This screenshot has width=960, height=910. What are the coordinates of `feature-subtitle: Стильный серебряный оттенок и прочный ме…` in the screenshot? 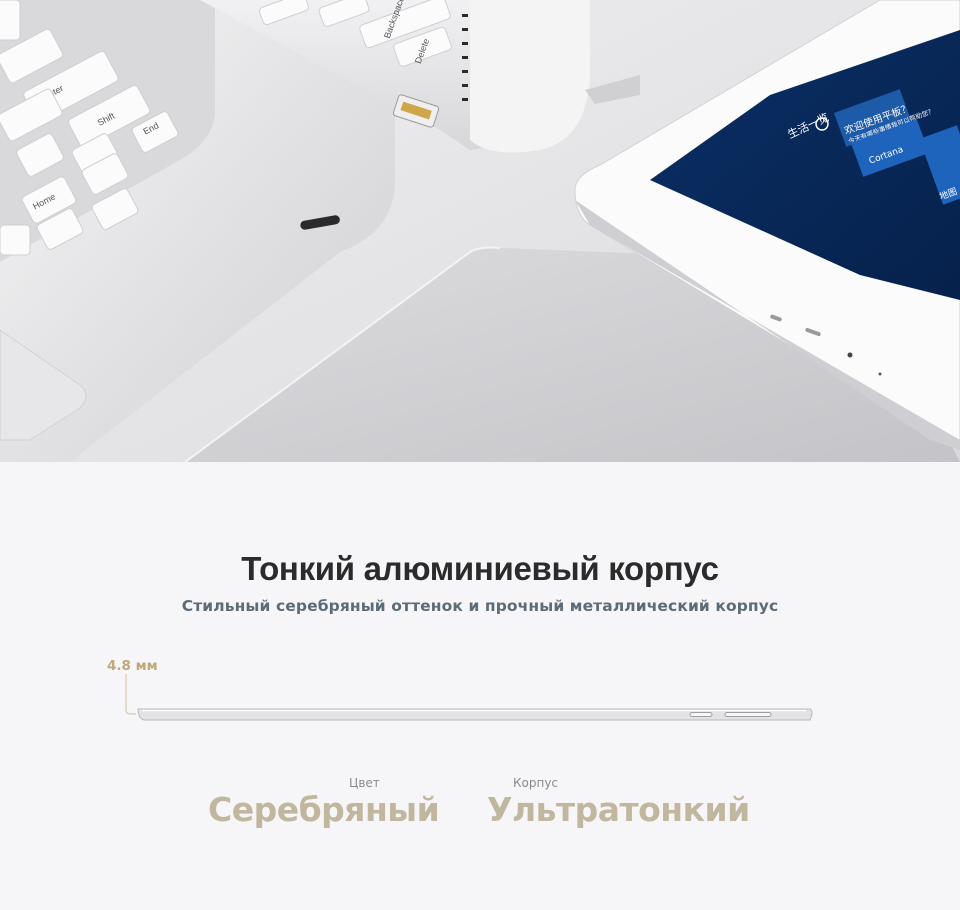 It's located at (480, 606).